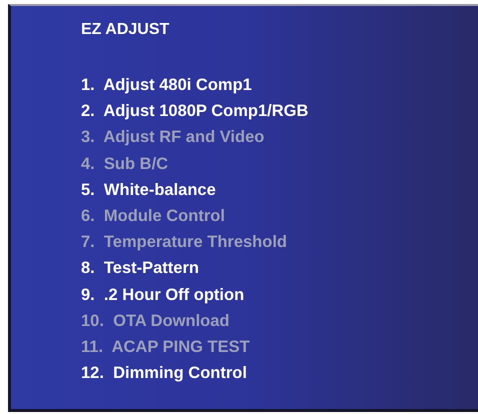 Image resolution: width=478 pixels, height=414 pixels. Describe the element at coordinates (164, 373) in the screenshot. I see `menu-item: 12. Dimming Control` at that location.